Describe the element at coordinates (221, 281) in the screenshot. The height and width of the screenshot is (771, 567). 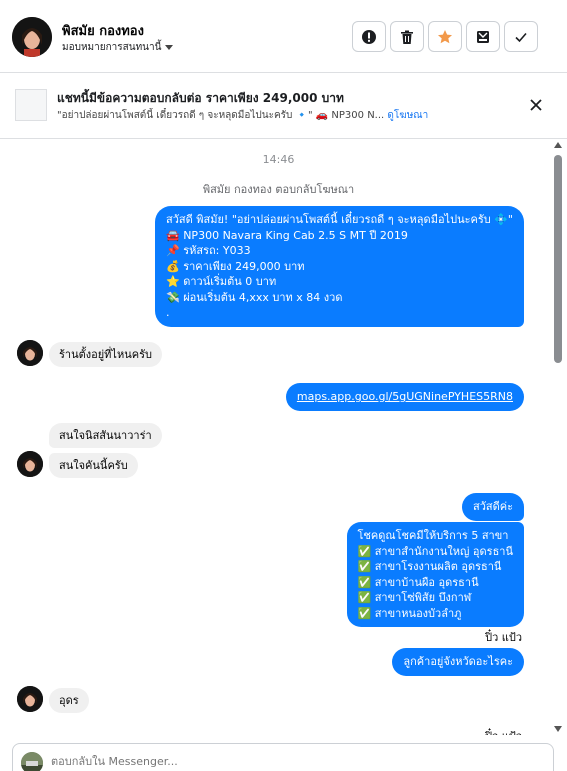
I see `ad-message-line: ⭐ ดาวน์เริ่มต้น 0 บาท` at that location.